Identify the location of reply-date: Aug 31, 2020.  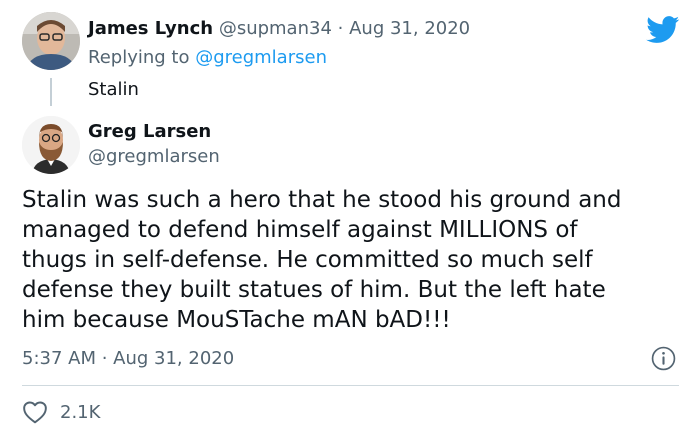
(409, 28).